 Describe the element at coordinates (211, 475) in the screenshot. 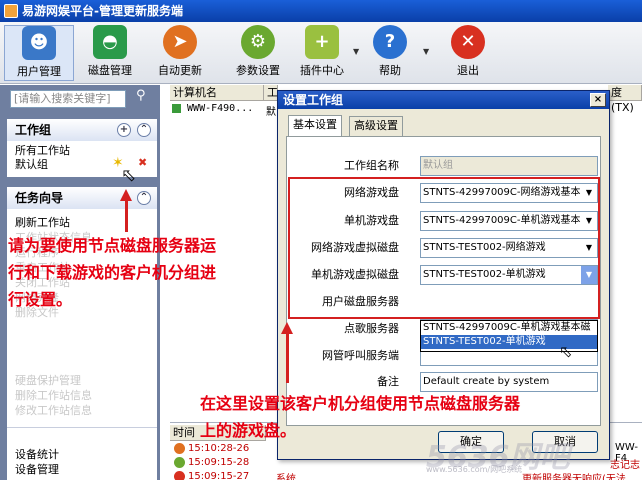

I see `log-row: 15:09:15-27` at that location.